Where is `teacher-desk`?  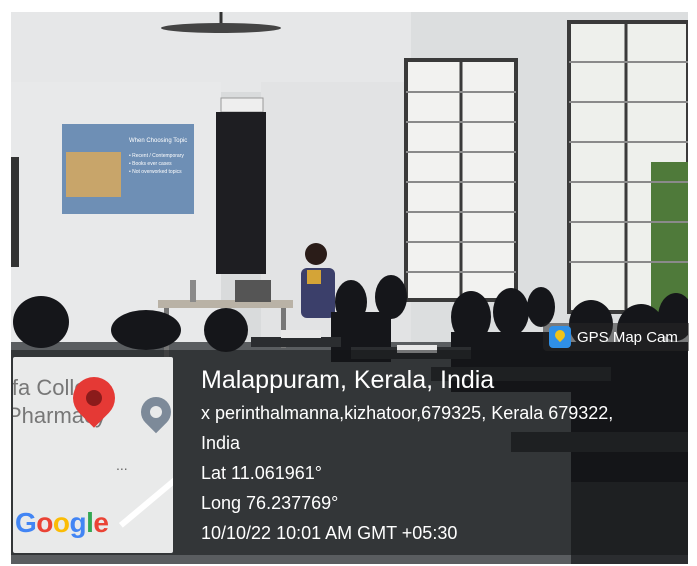
teacher-desk is located at coordinates (225, 304).